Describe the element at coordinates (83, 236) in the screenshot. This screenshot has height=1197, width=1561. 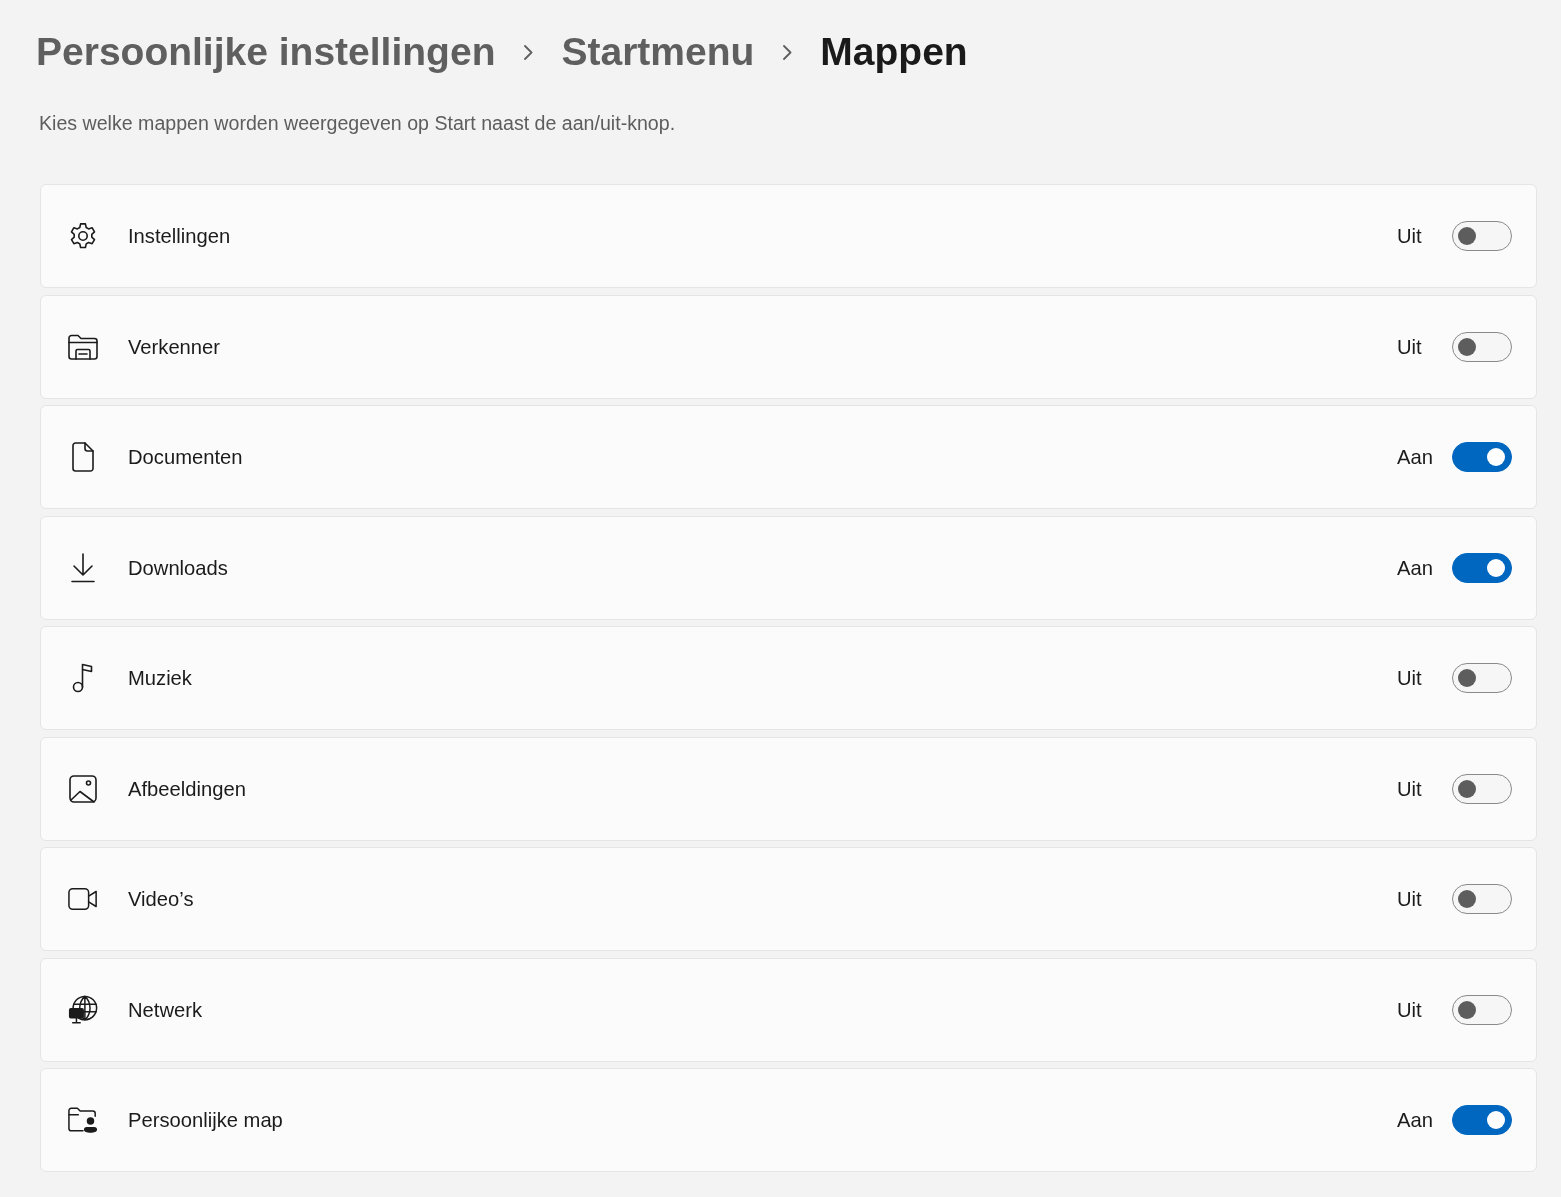
I see `settings-icon` at that location.